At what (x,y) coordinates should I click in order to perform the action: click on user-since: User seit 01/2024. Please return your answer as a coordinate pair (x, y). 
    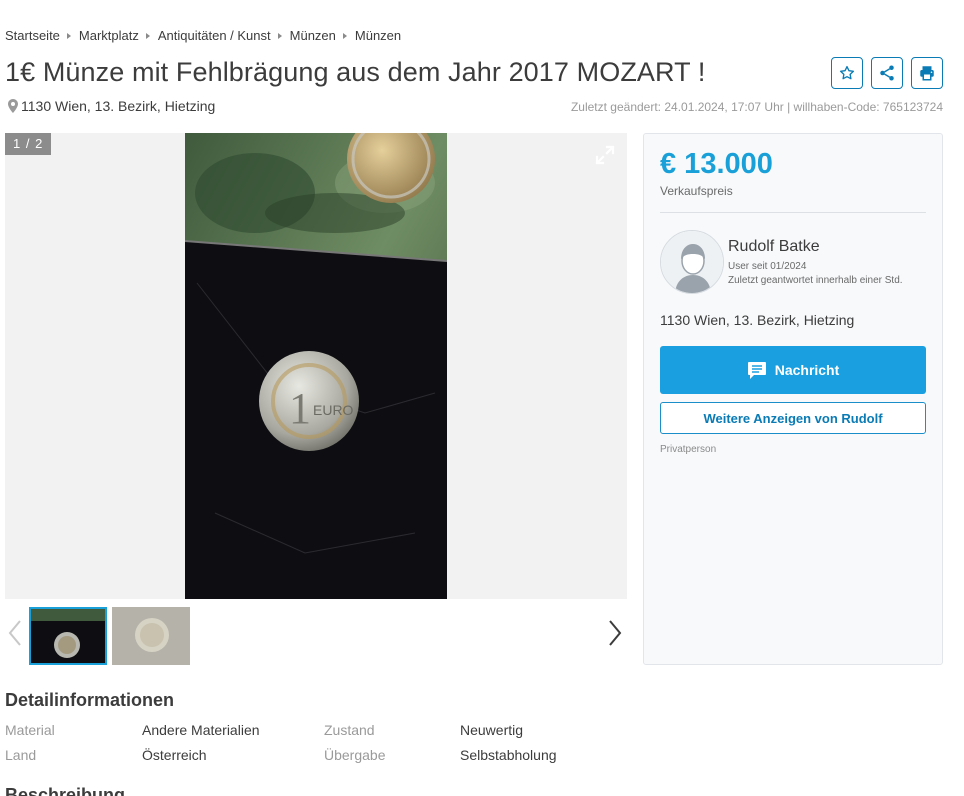
    Looking at the image, I should click on (767, 266).